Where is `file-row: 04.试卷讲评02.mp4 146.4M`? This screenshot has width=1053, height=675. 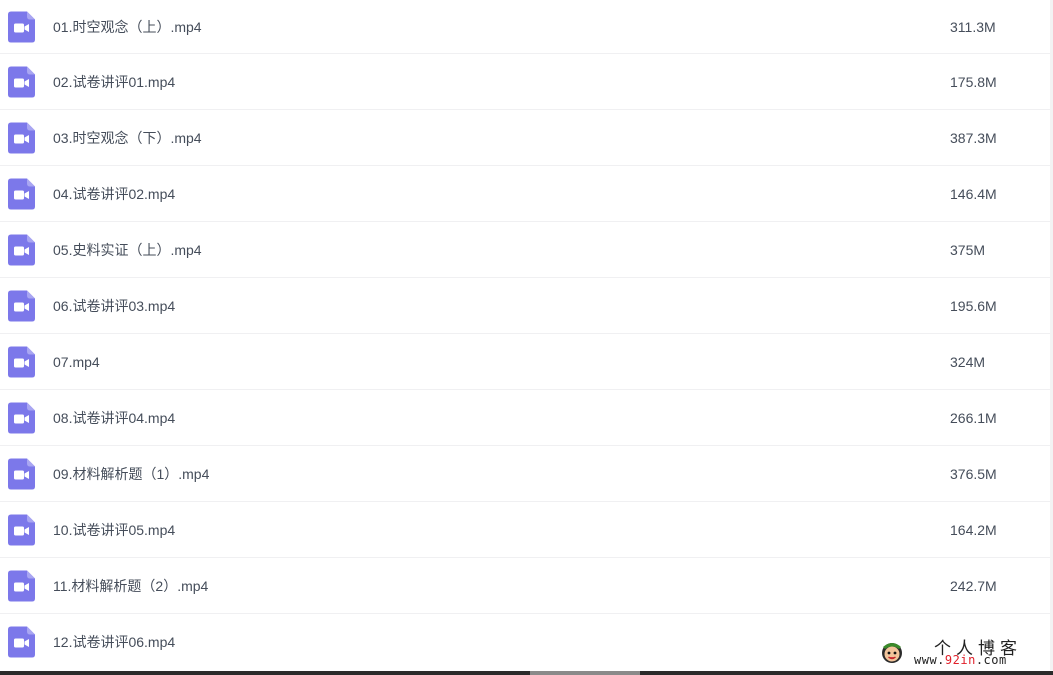 file-row: 04.试卷讲评02.mp4 146.4M is located at coordinates (526, 194).